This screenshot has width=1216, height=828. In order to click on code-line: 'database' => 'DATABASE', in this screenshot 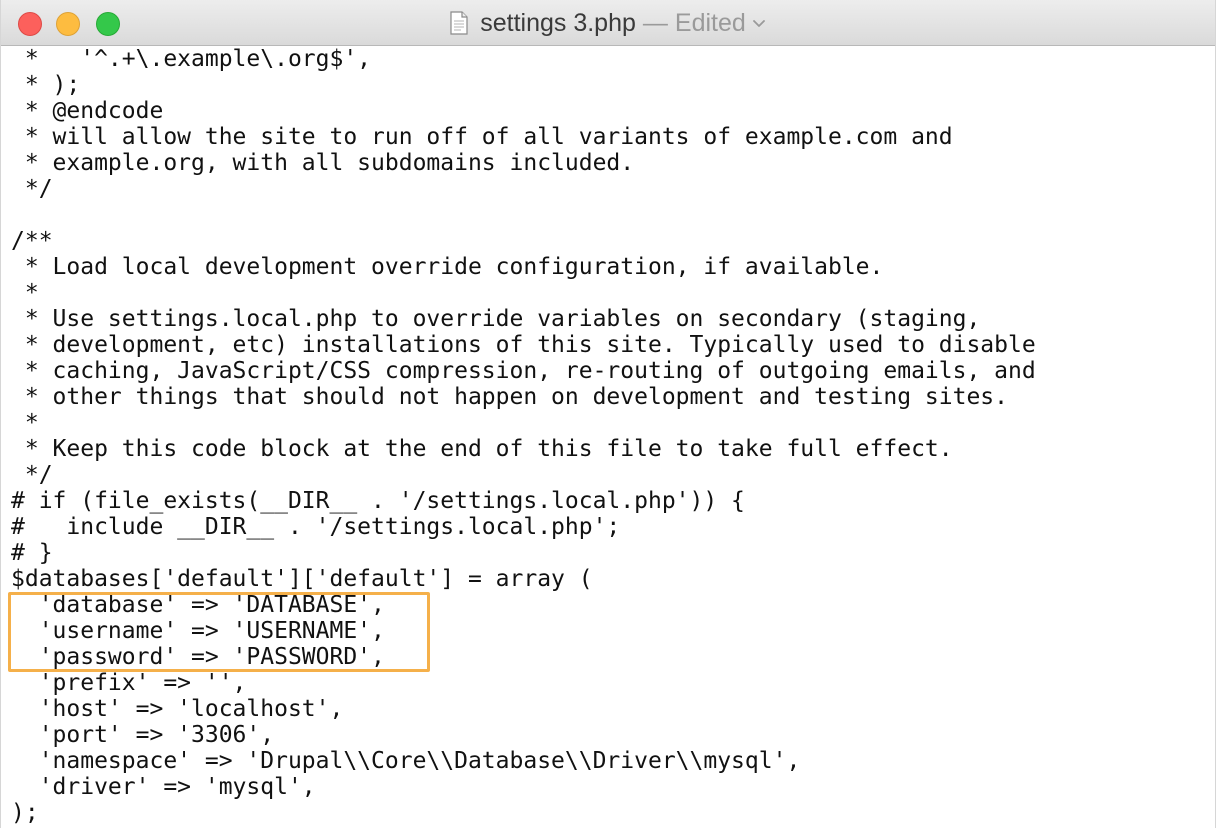, I will do `click(198, 605)`.